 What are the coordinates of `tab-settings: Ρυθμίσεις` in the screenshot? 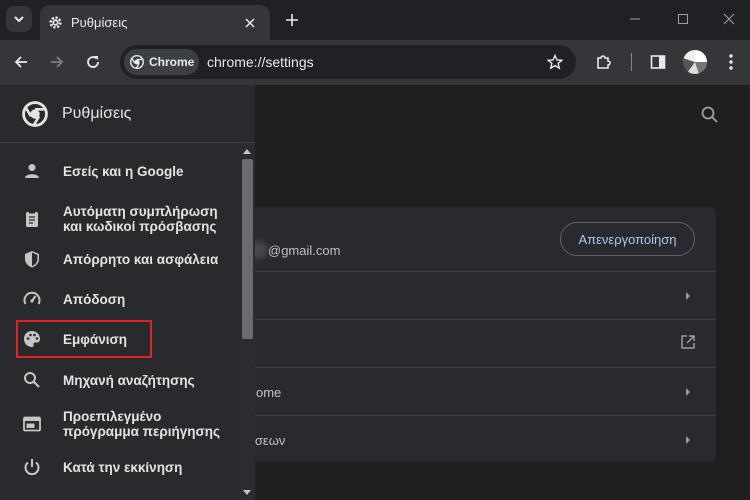 It's located at (155, 22).